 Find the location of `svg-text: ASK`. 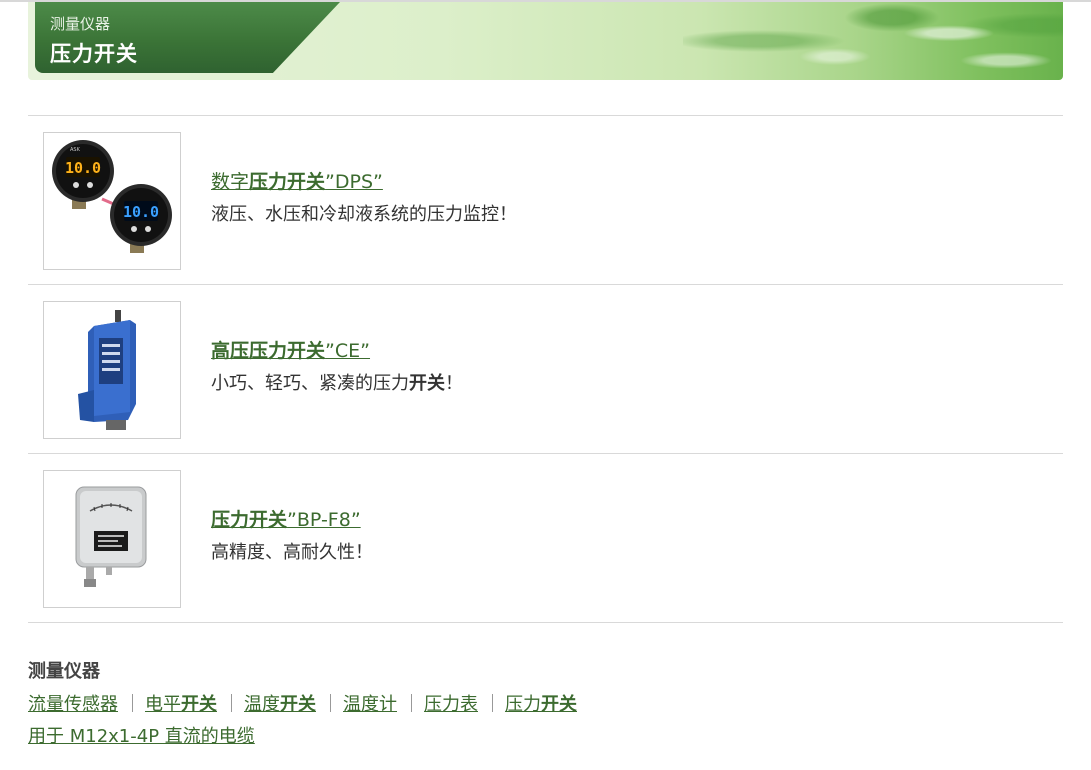

svg-text: ASK is located at coordinates (75, 150).